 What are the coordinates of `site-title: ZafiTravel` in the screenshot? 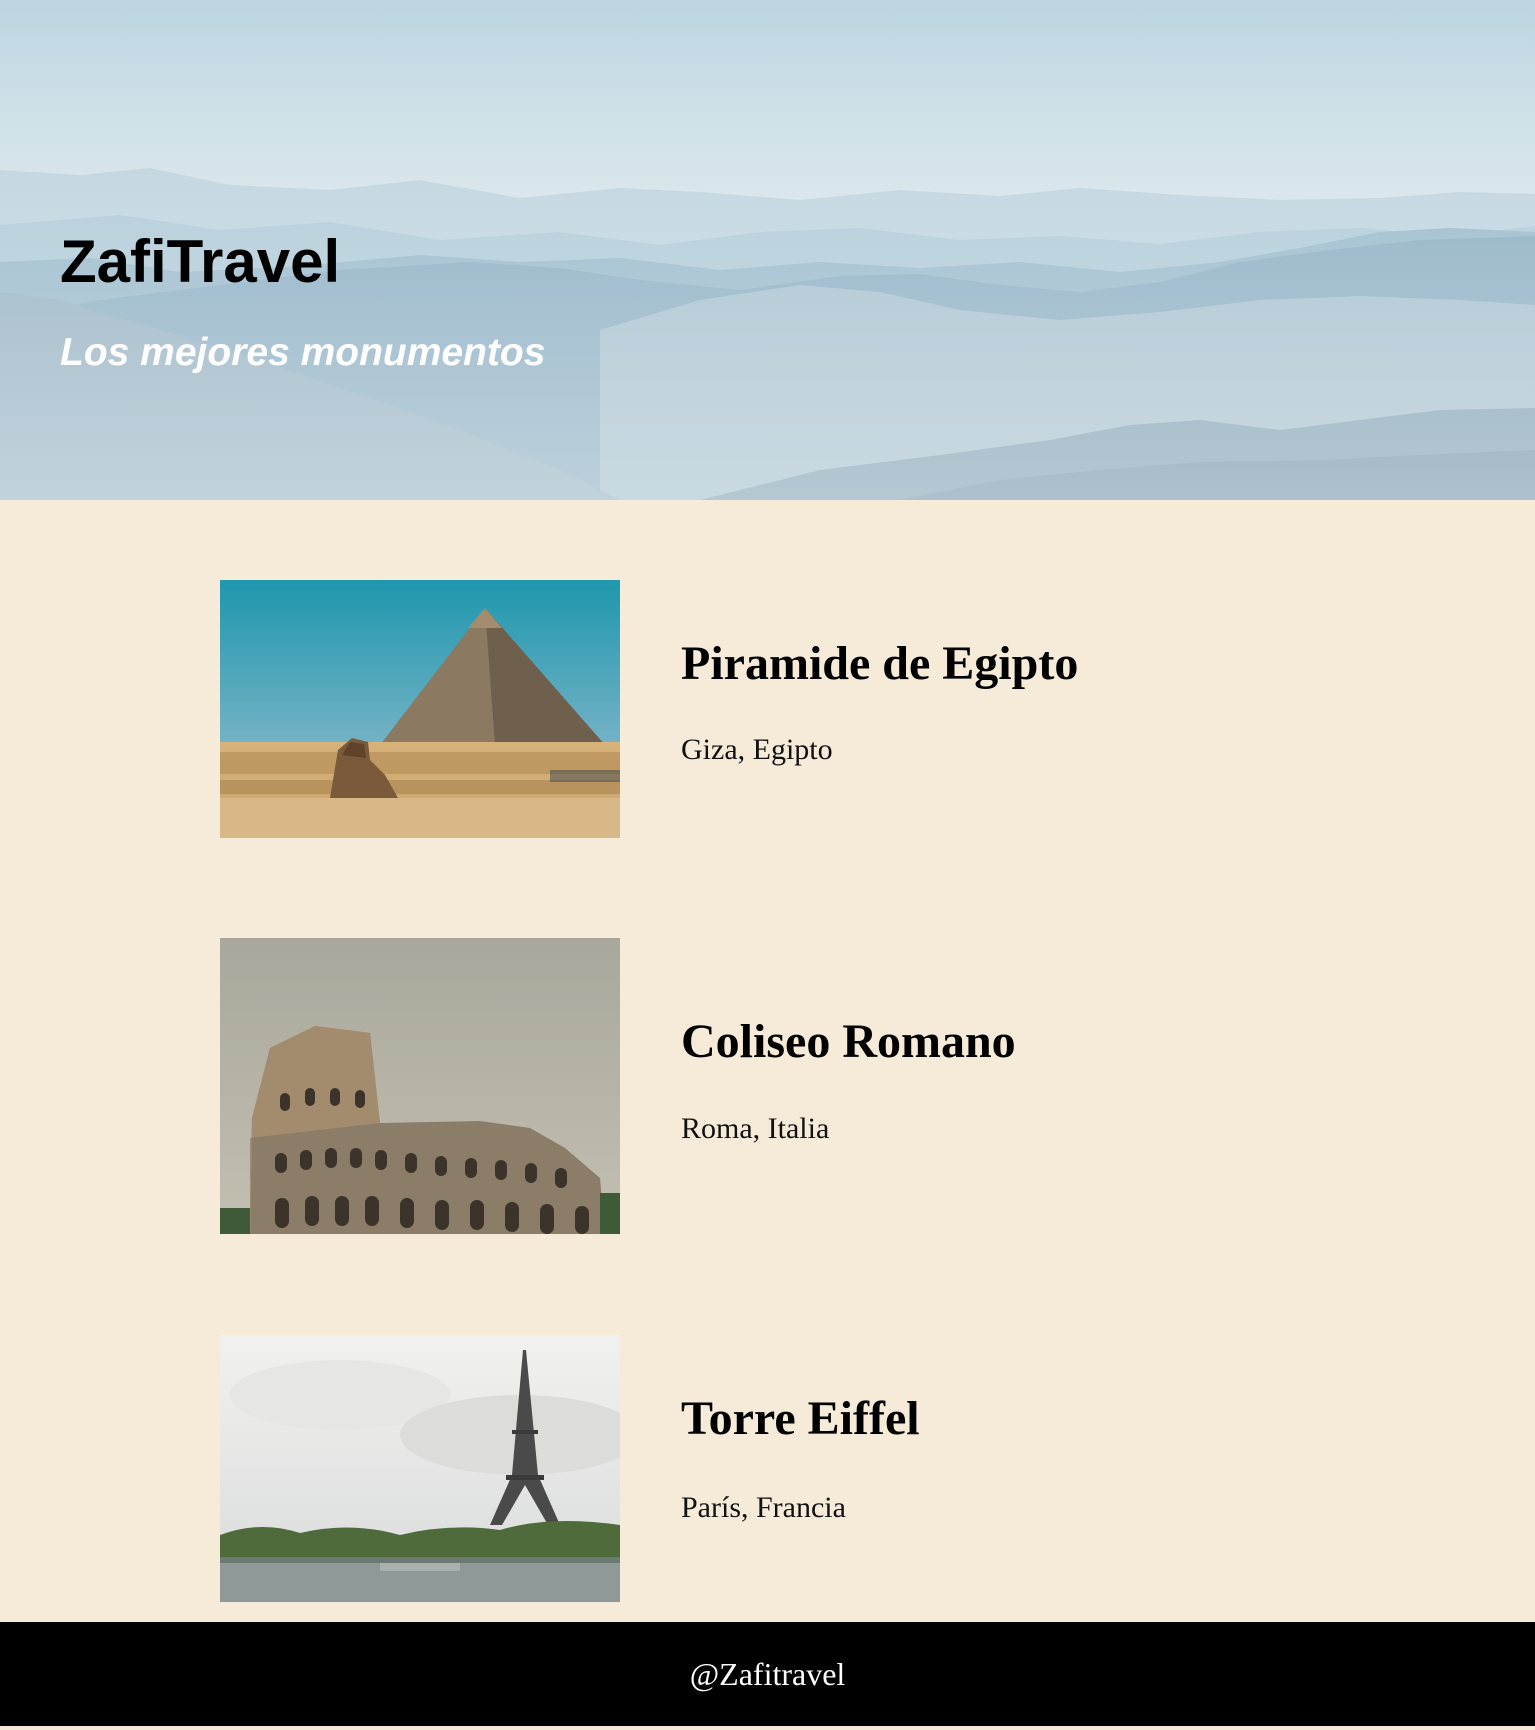 It's located at (200, 261).